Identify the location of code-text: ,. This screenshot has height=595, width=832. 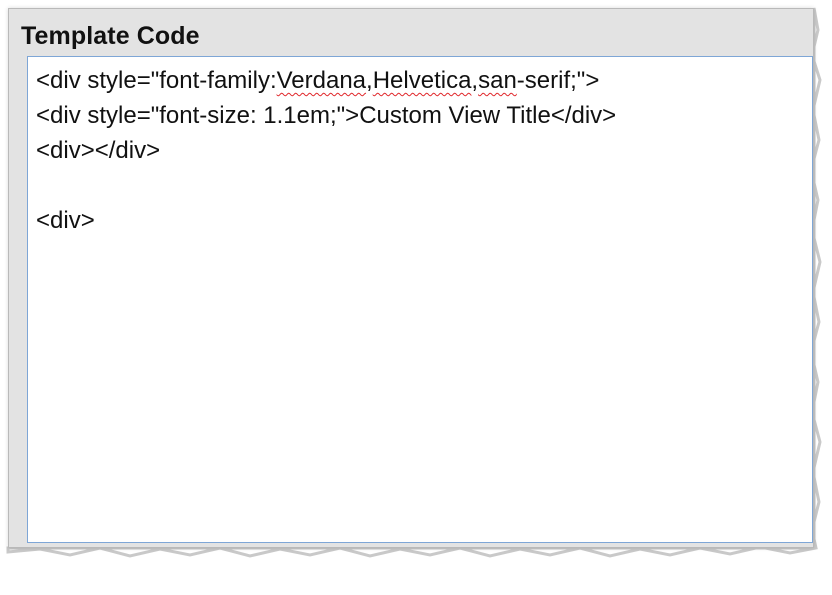
(369, 80).